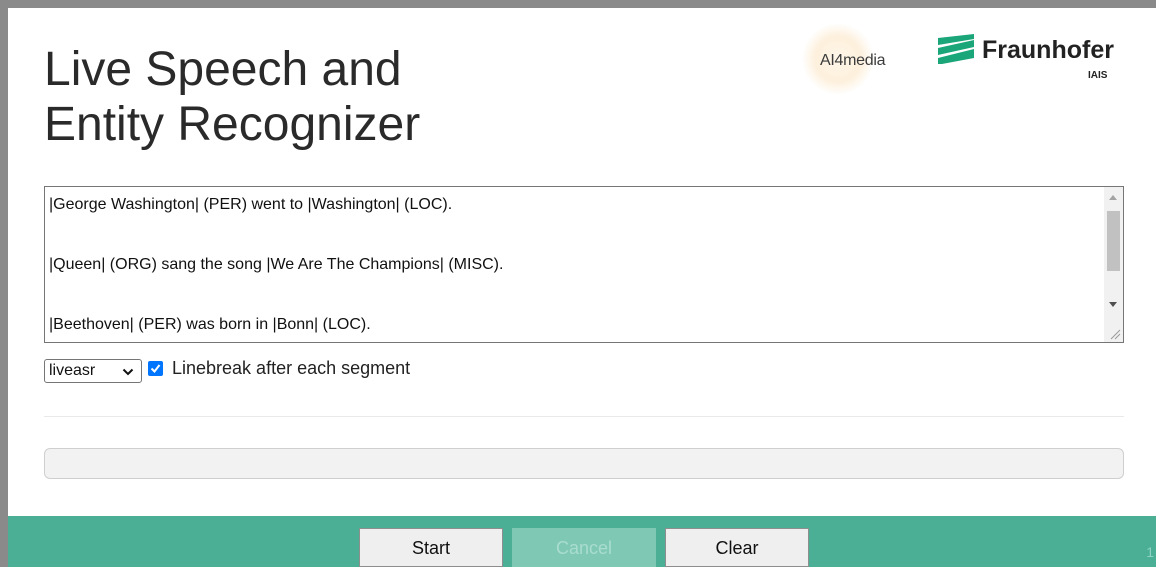  What do you see at coordinates (72, 370) in the screenshot?
I see `model-select-value: liveasr` at bounding box center [72, 370].